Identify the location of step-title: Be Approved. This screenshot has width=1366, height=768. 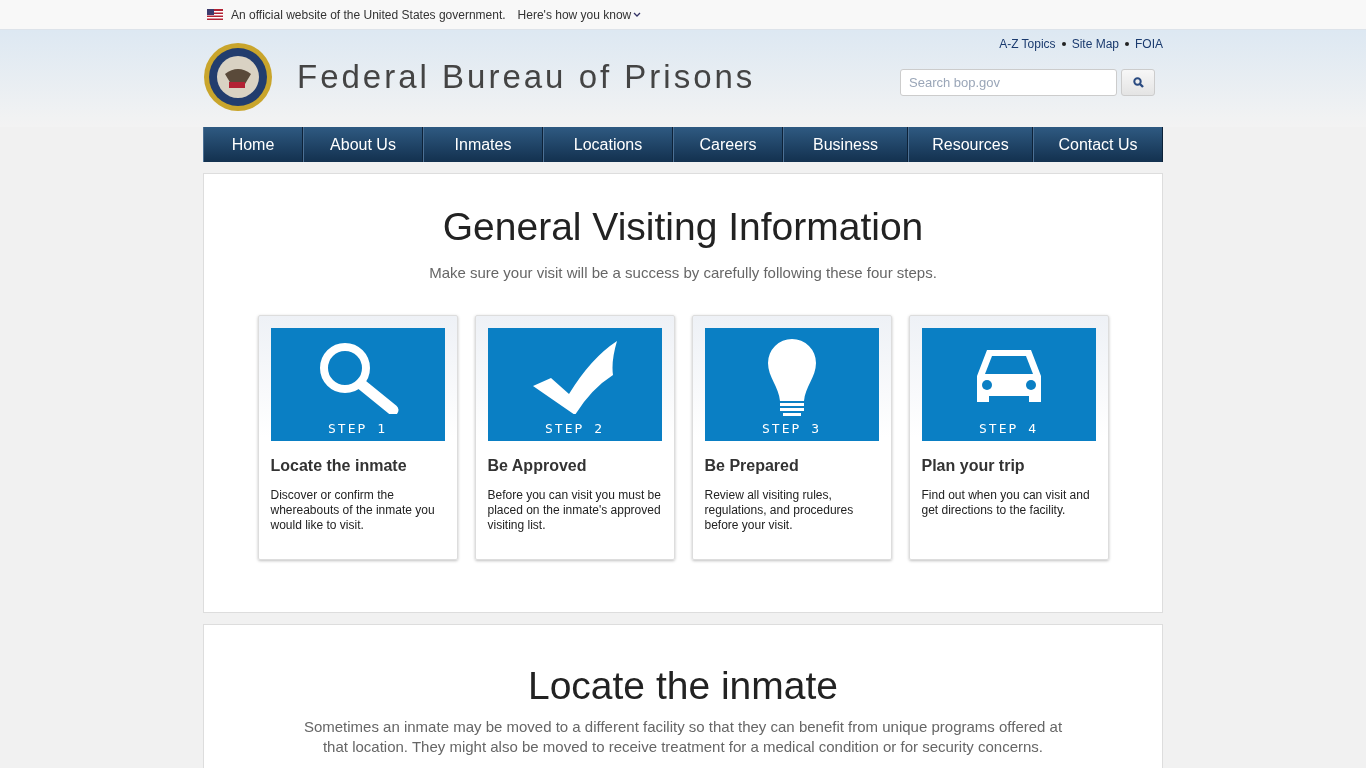
(537, 465).